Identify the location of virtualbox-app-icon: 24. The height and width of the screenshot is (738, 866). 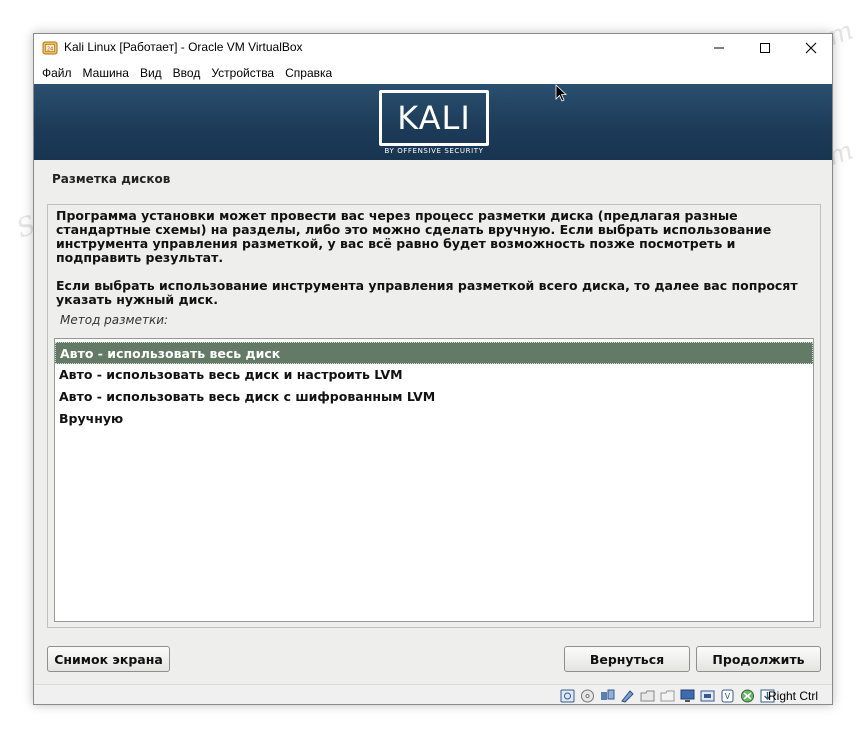
(50, 48).